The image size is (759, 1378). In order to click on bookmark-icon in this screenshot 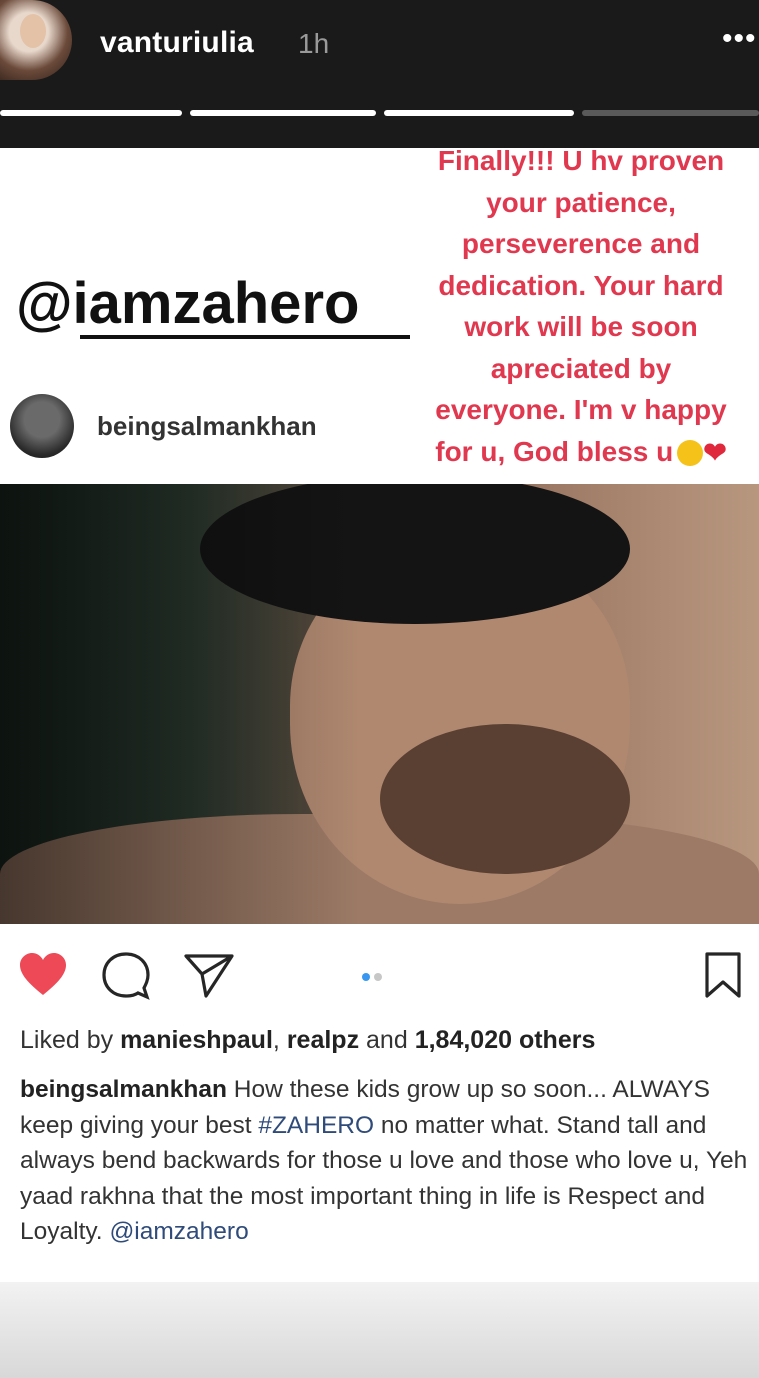, I will do `click(723, 975)`.